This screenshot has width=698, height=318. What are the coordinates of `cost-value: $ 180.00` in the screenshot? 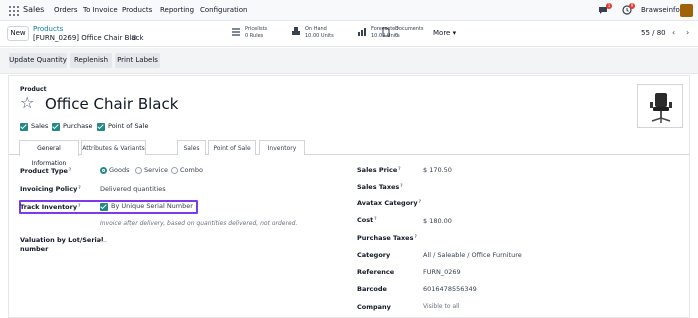 It's located at (437, 221).